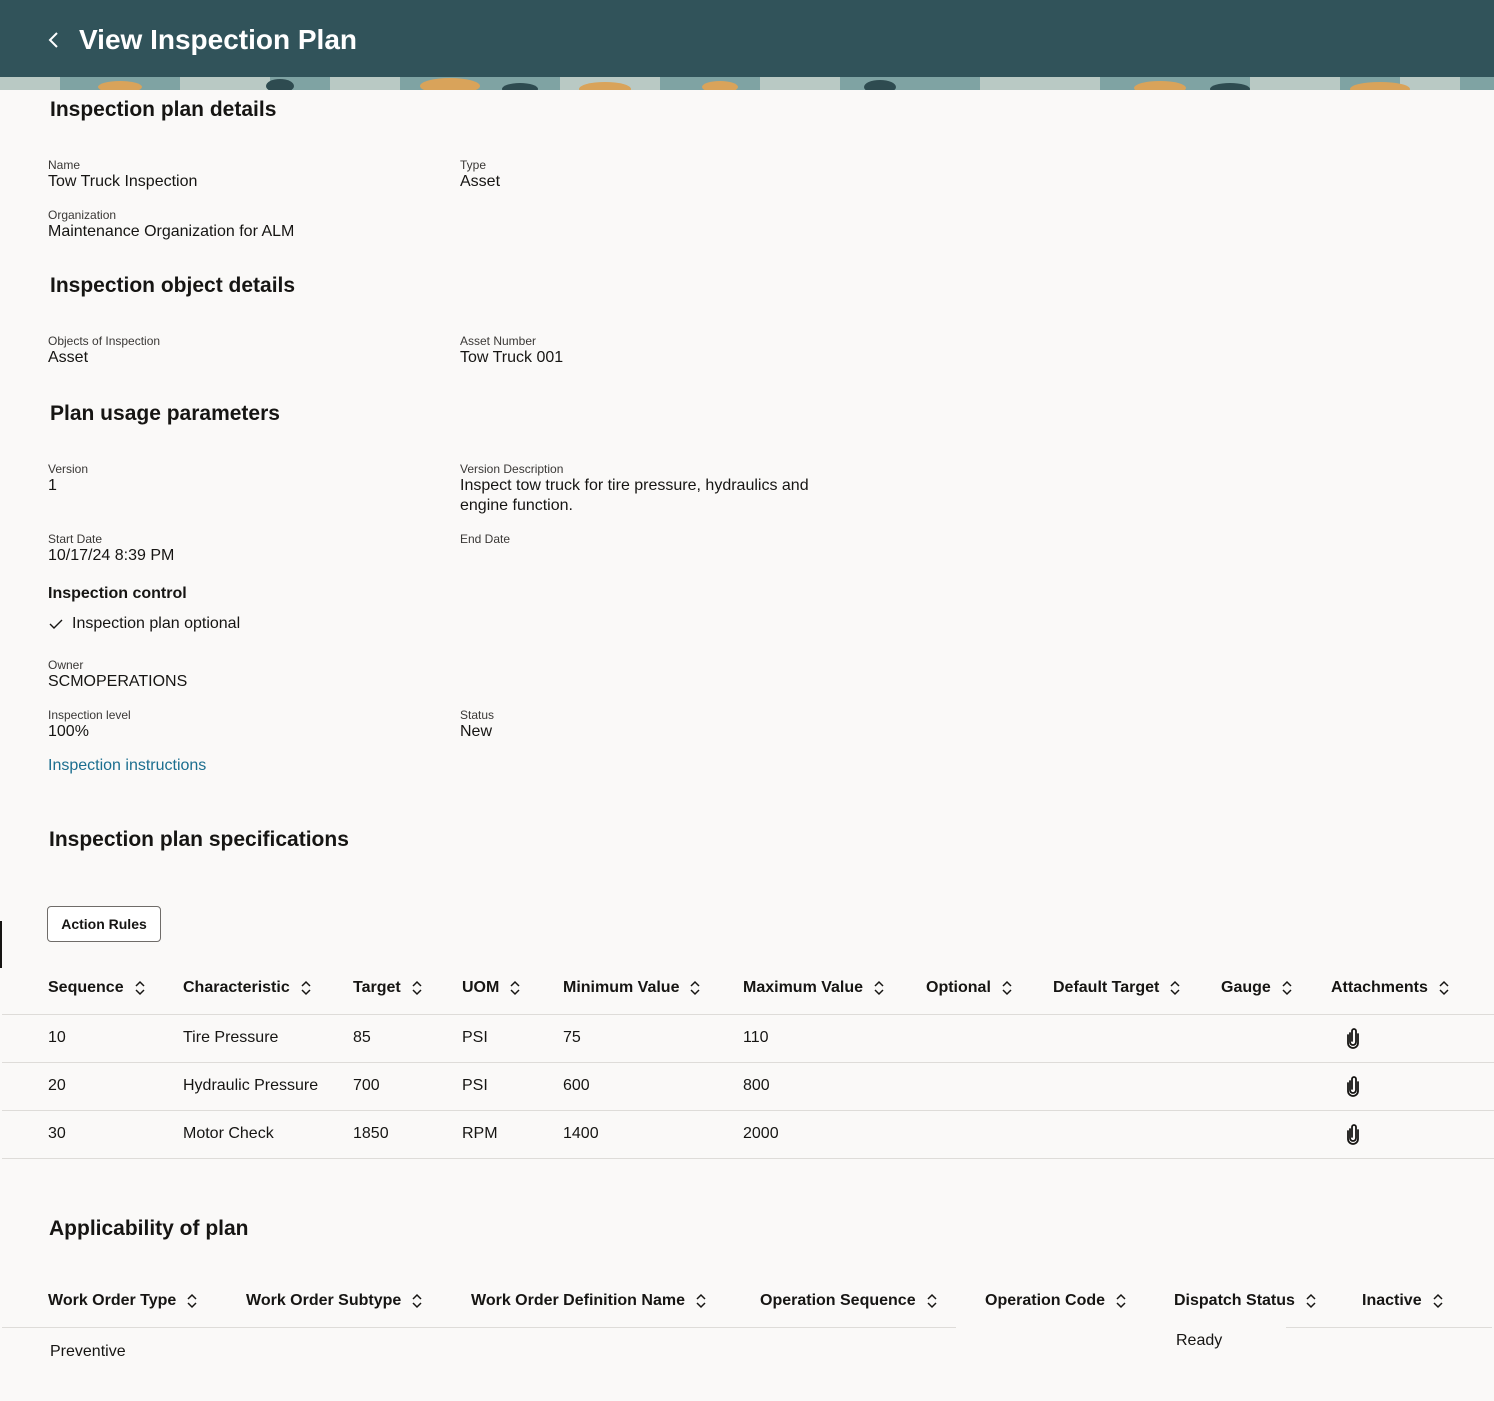 The image size is (1494, 1401). What do you see at coordinates (104, 341) in the screenshot?
I see `objects-of-inspection-label: Objects of Inspection` at bounding box center [104, 341].